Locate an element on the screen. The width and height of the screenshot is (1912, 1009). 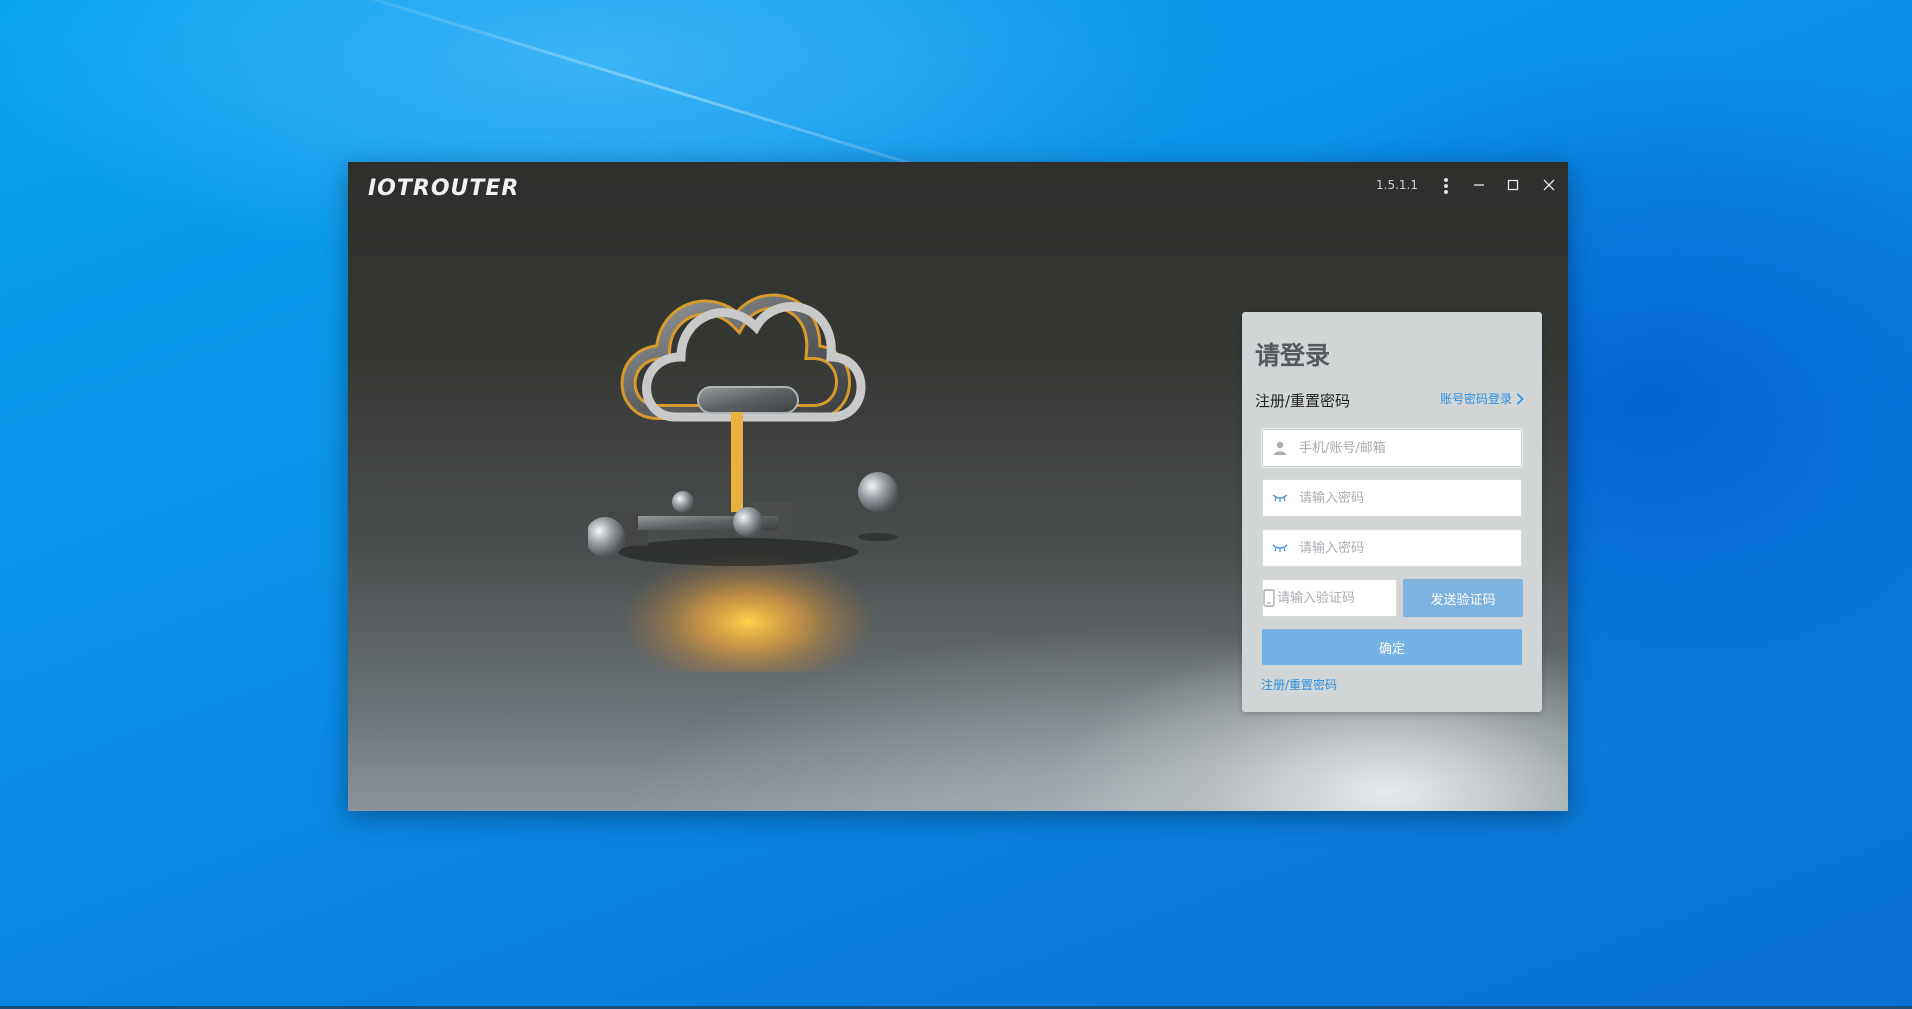
minimize-button is located at coordinates (1479, 186).